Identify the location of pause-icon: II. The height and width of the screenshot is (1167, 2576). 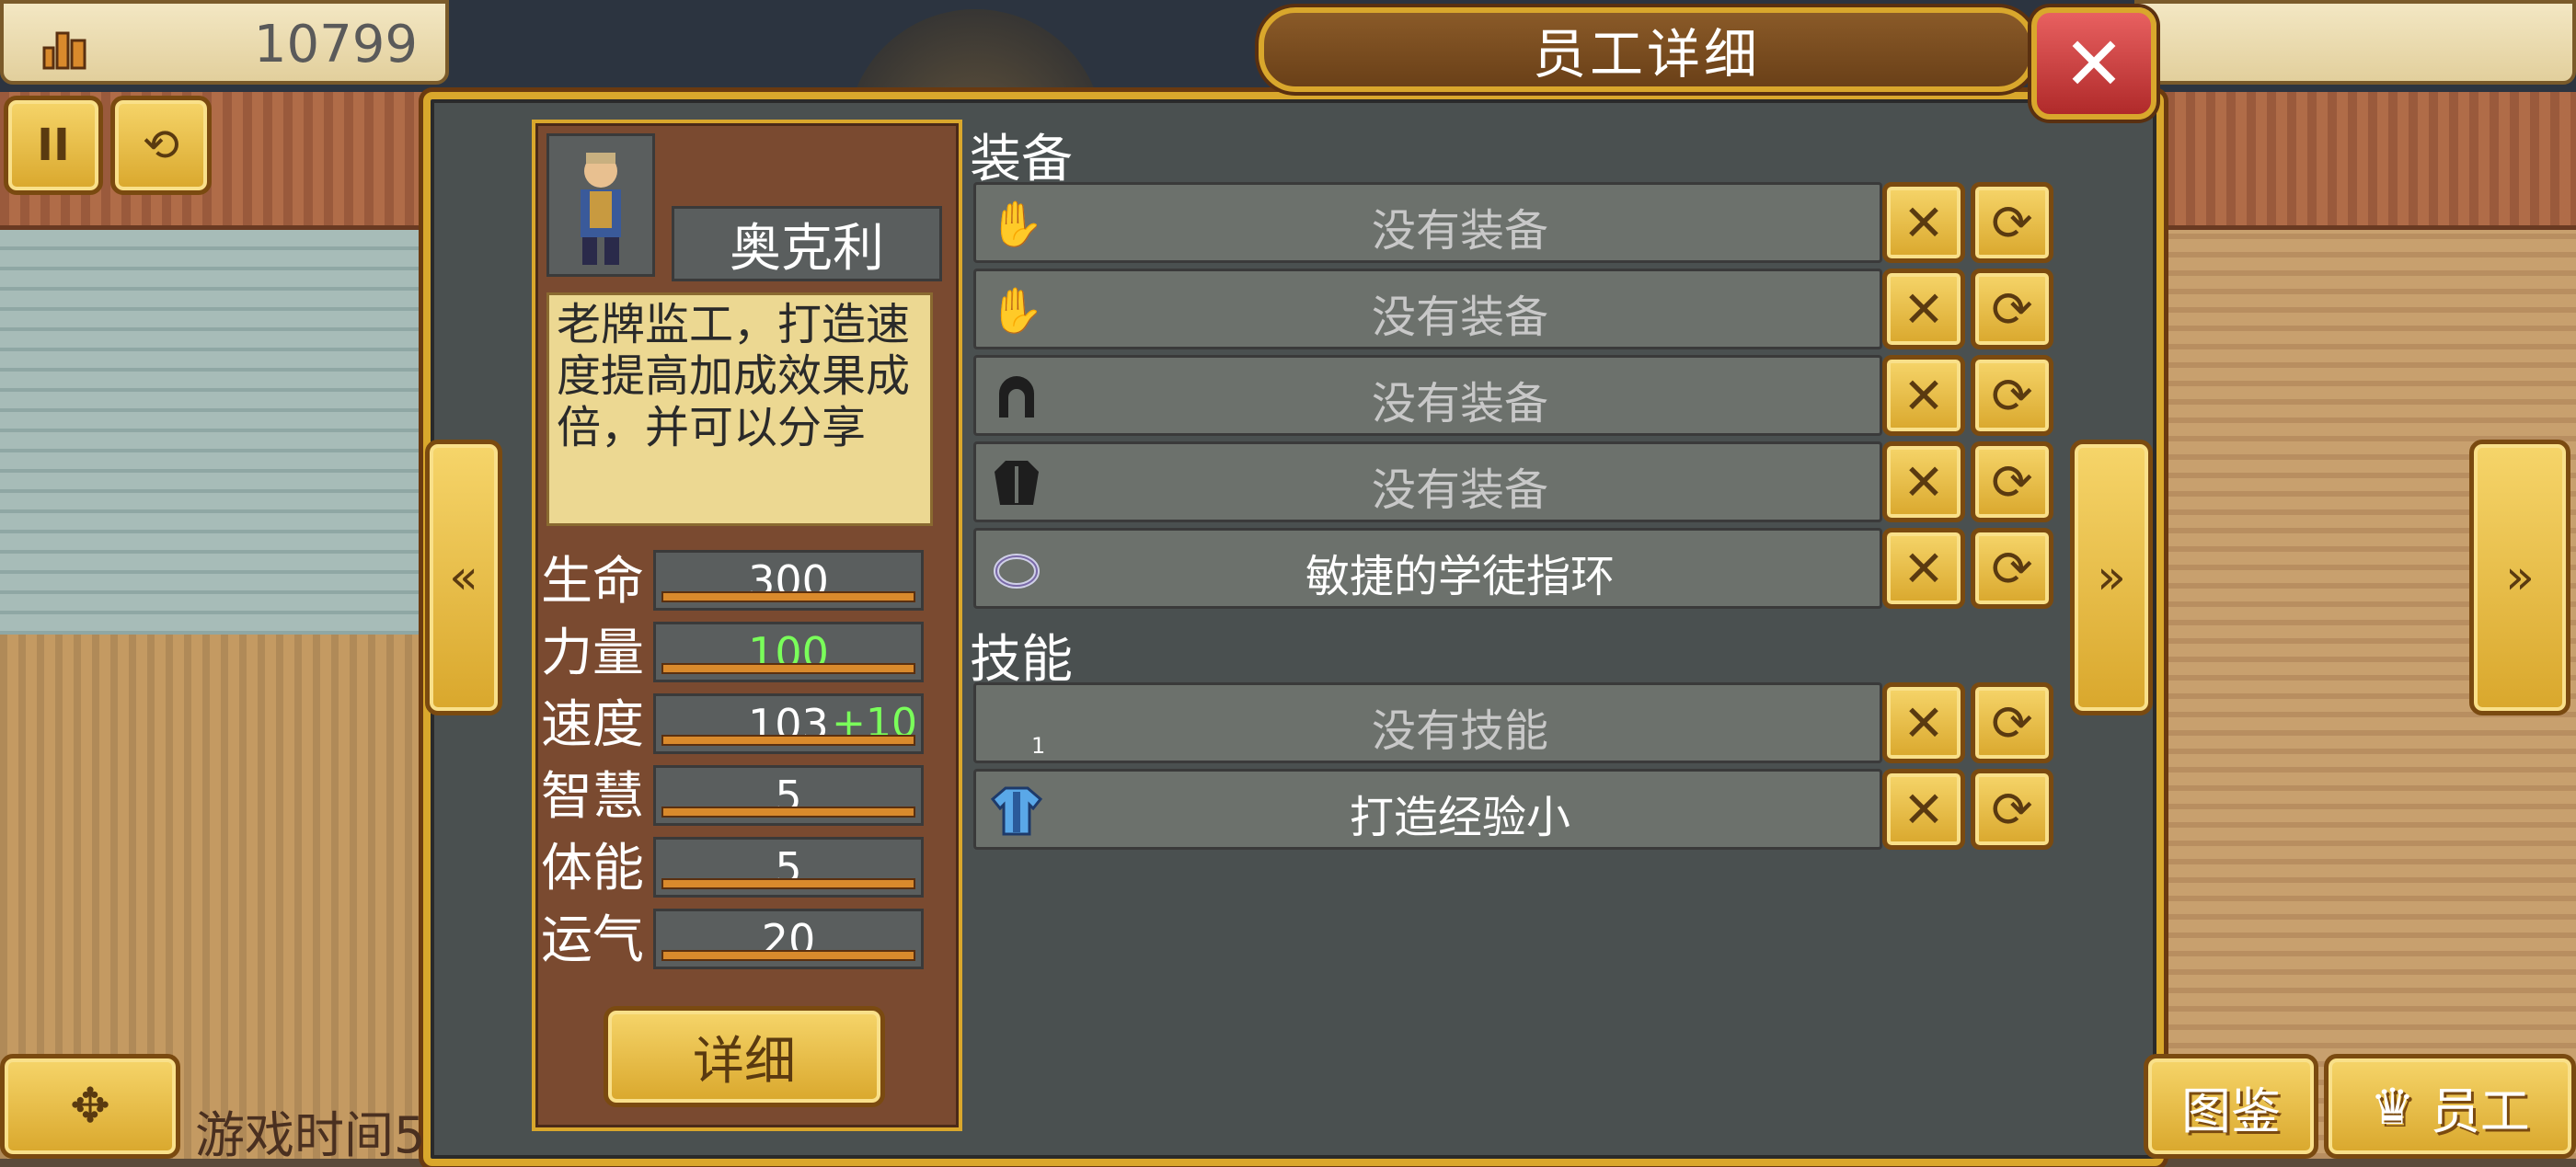
(53, 145).